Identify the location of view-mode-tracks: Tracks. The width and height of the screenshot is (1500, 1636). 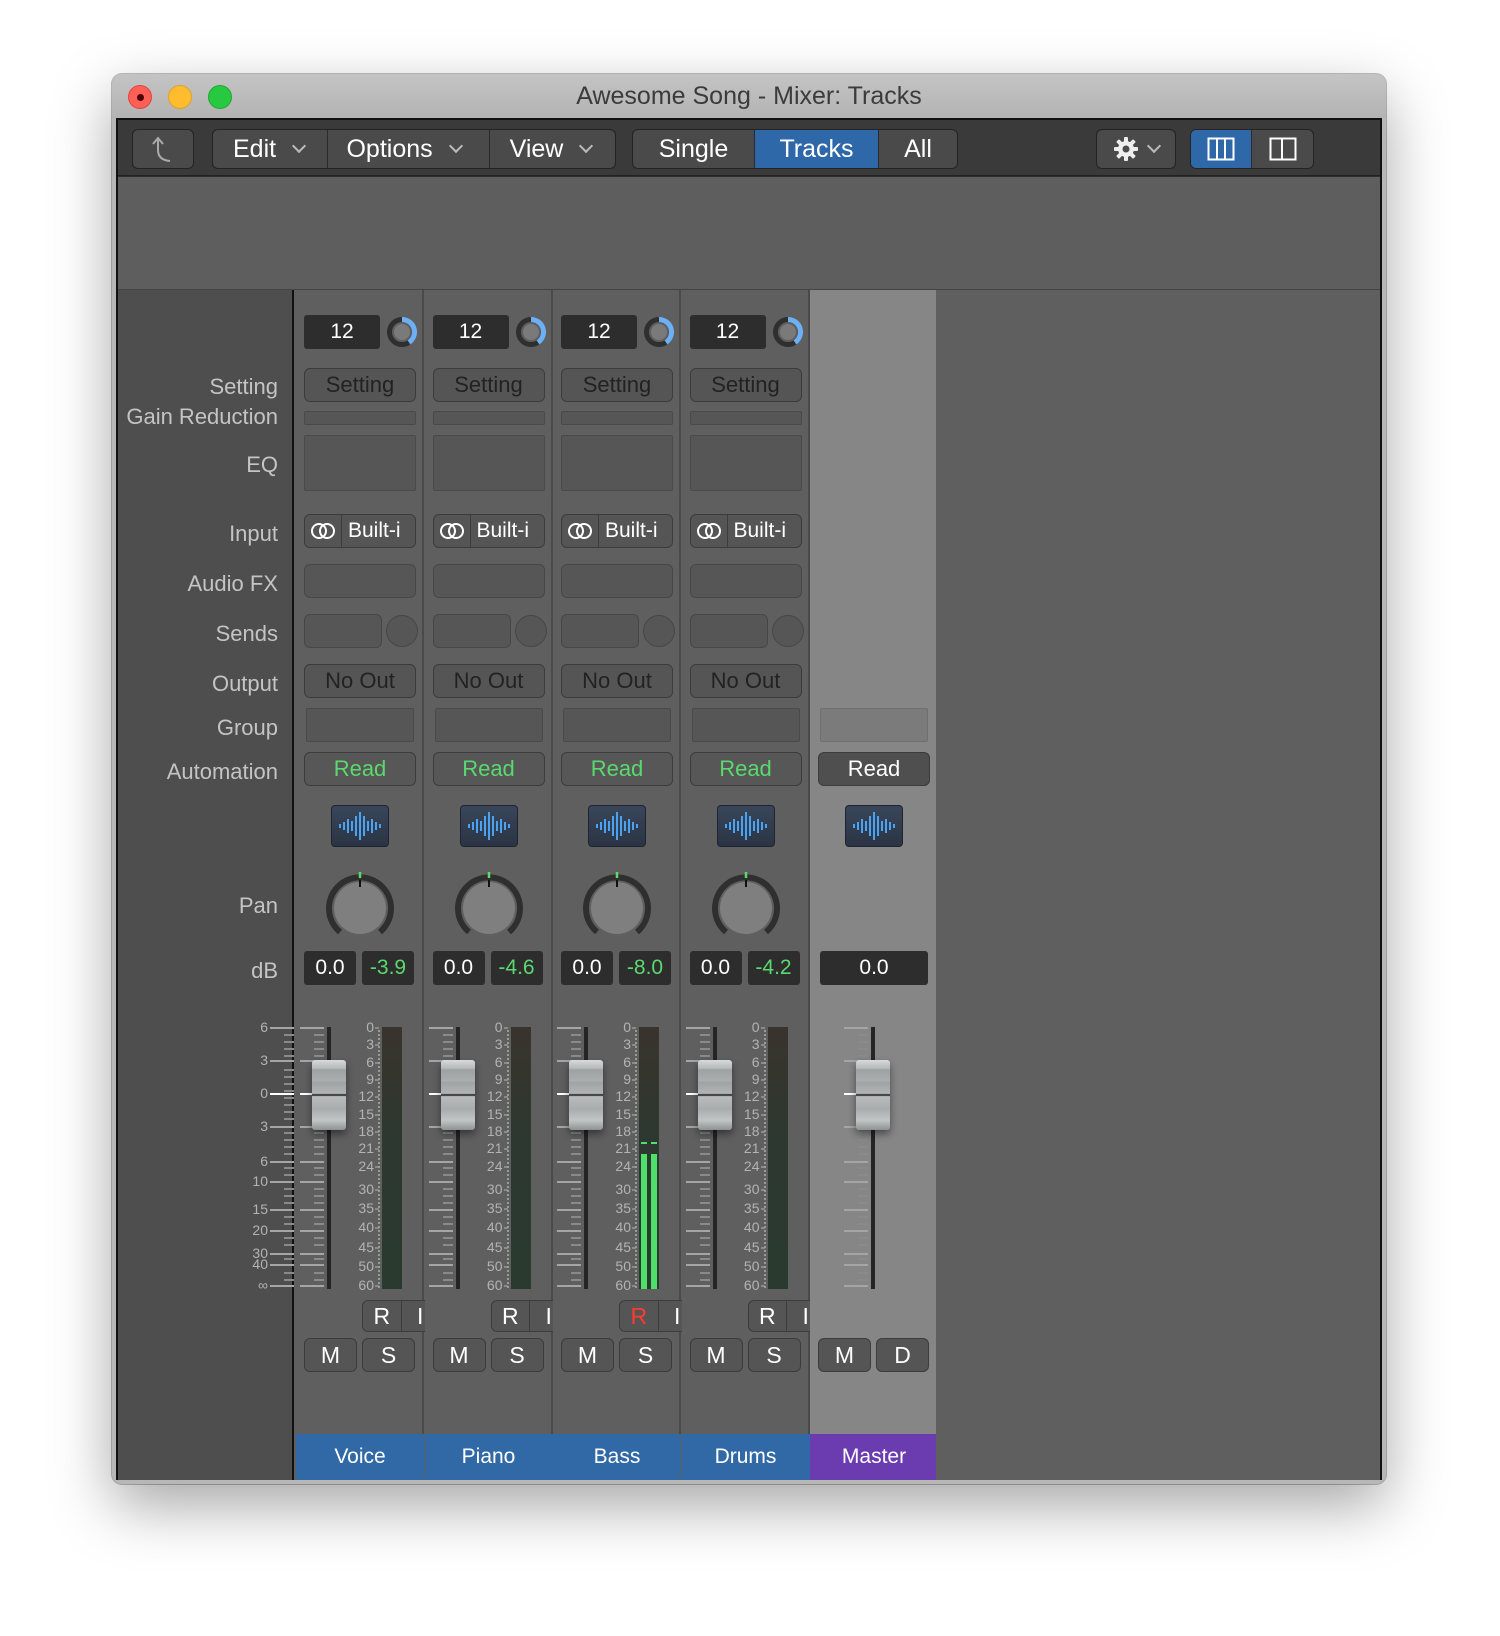
(817, 149).